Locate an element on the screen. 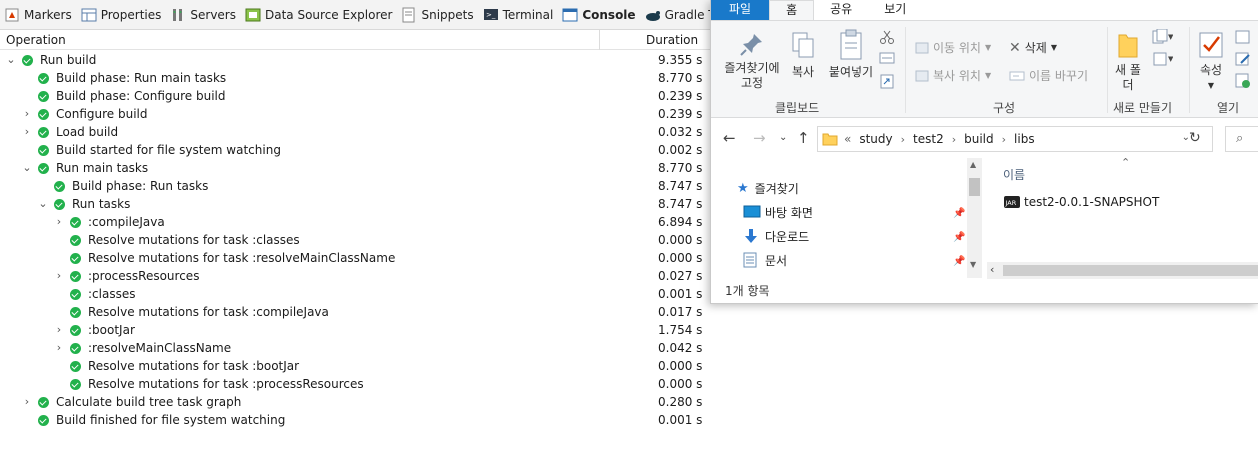  copy-path-button is located at coordinates (887, 59).